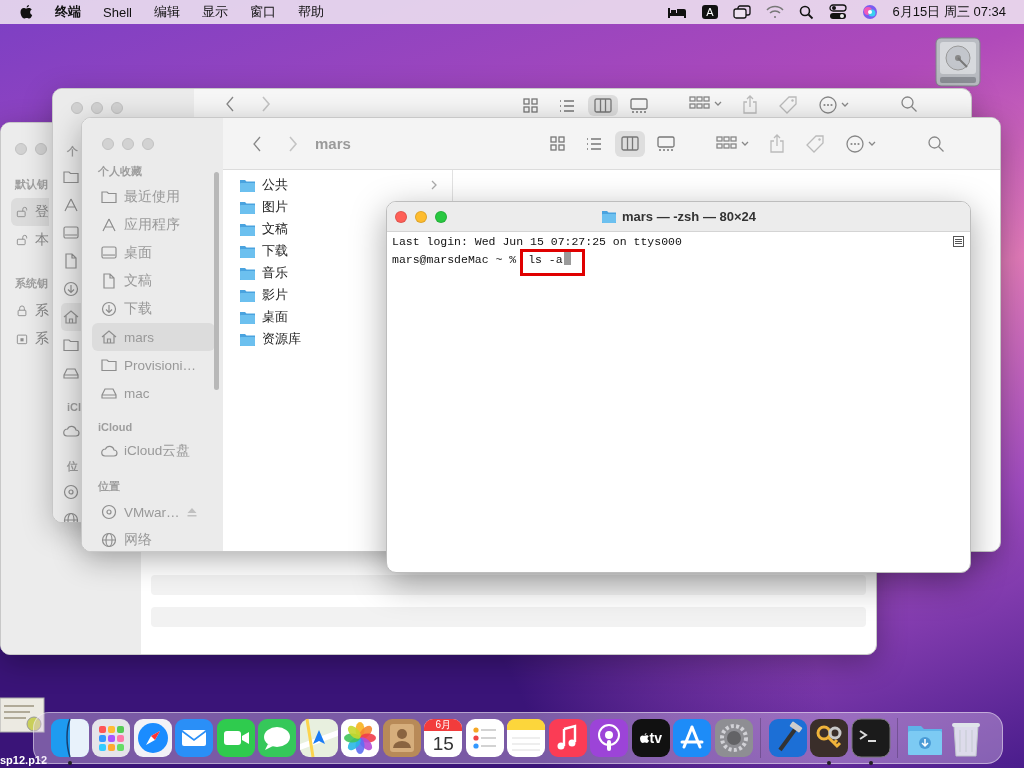 The image size is (1024, 768). I want to click on folder-item: 图片, so click(258, 207).